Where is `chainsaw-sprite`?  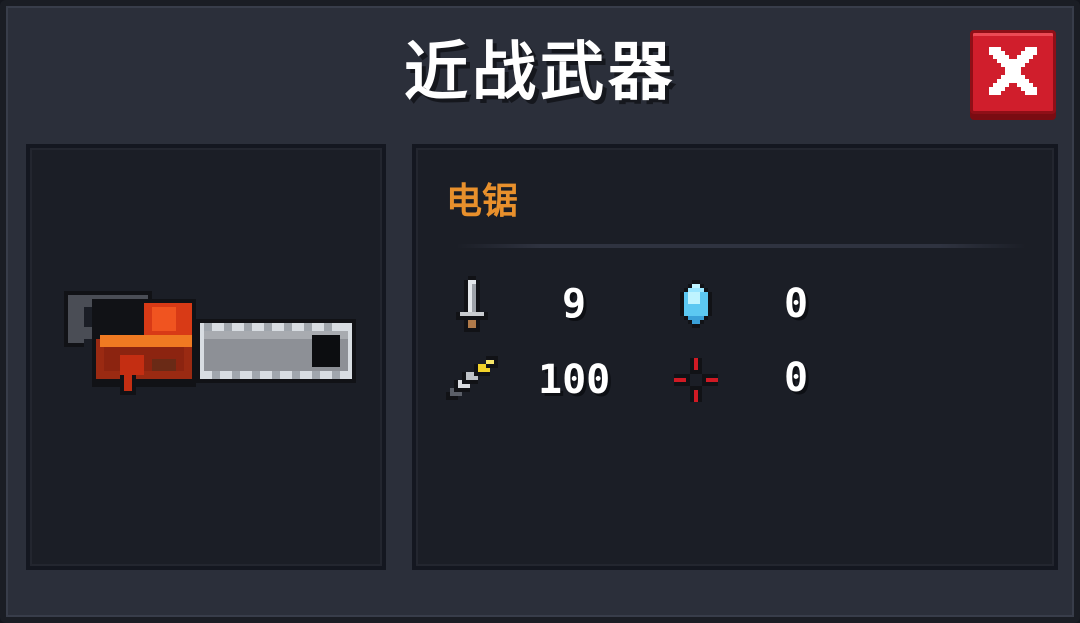 chainsaw-sprite is located at coordinates (210, 343).